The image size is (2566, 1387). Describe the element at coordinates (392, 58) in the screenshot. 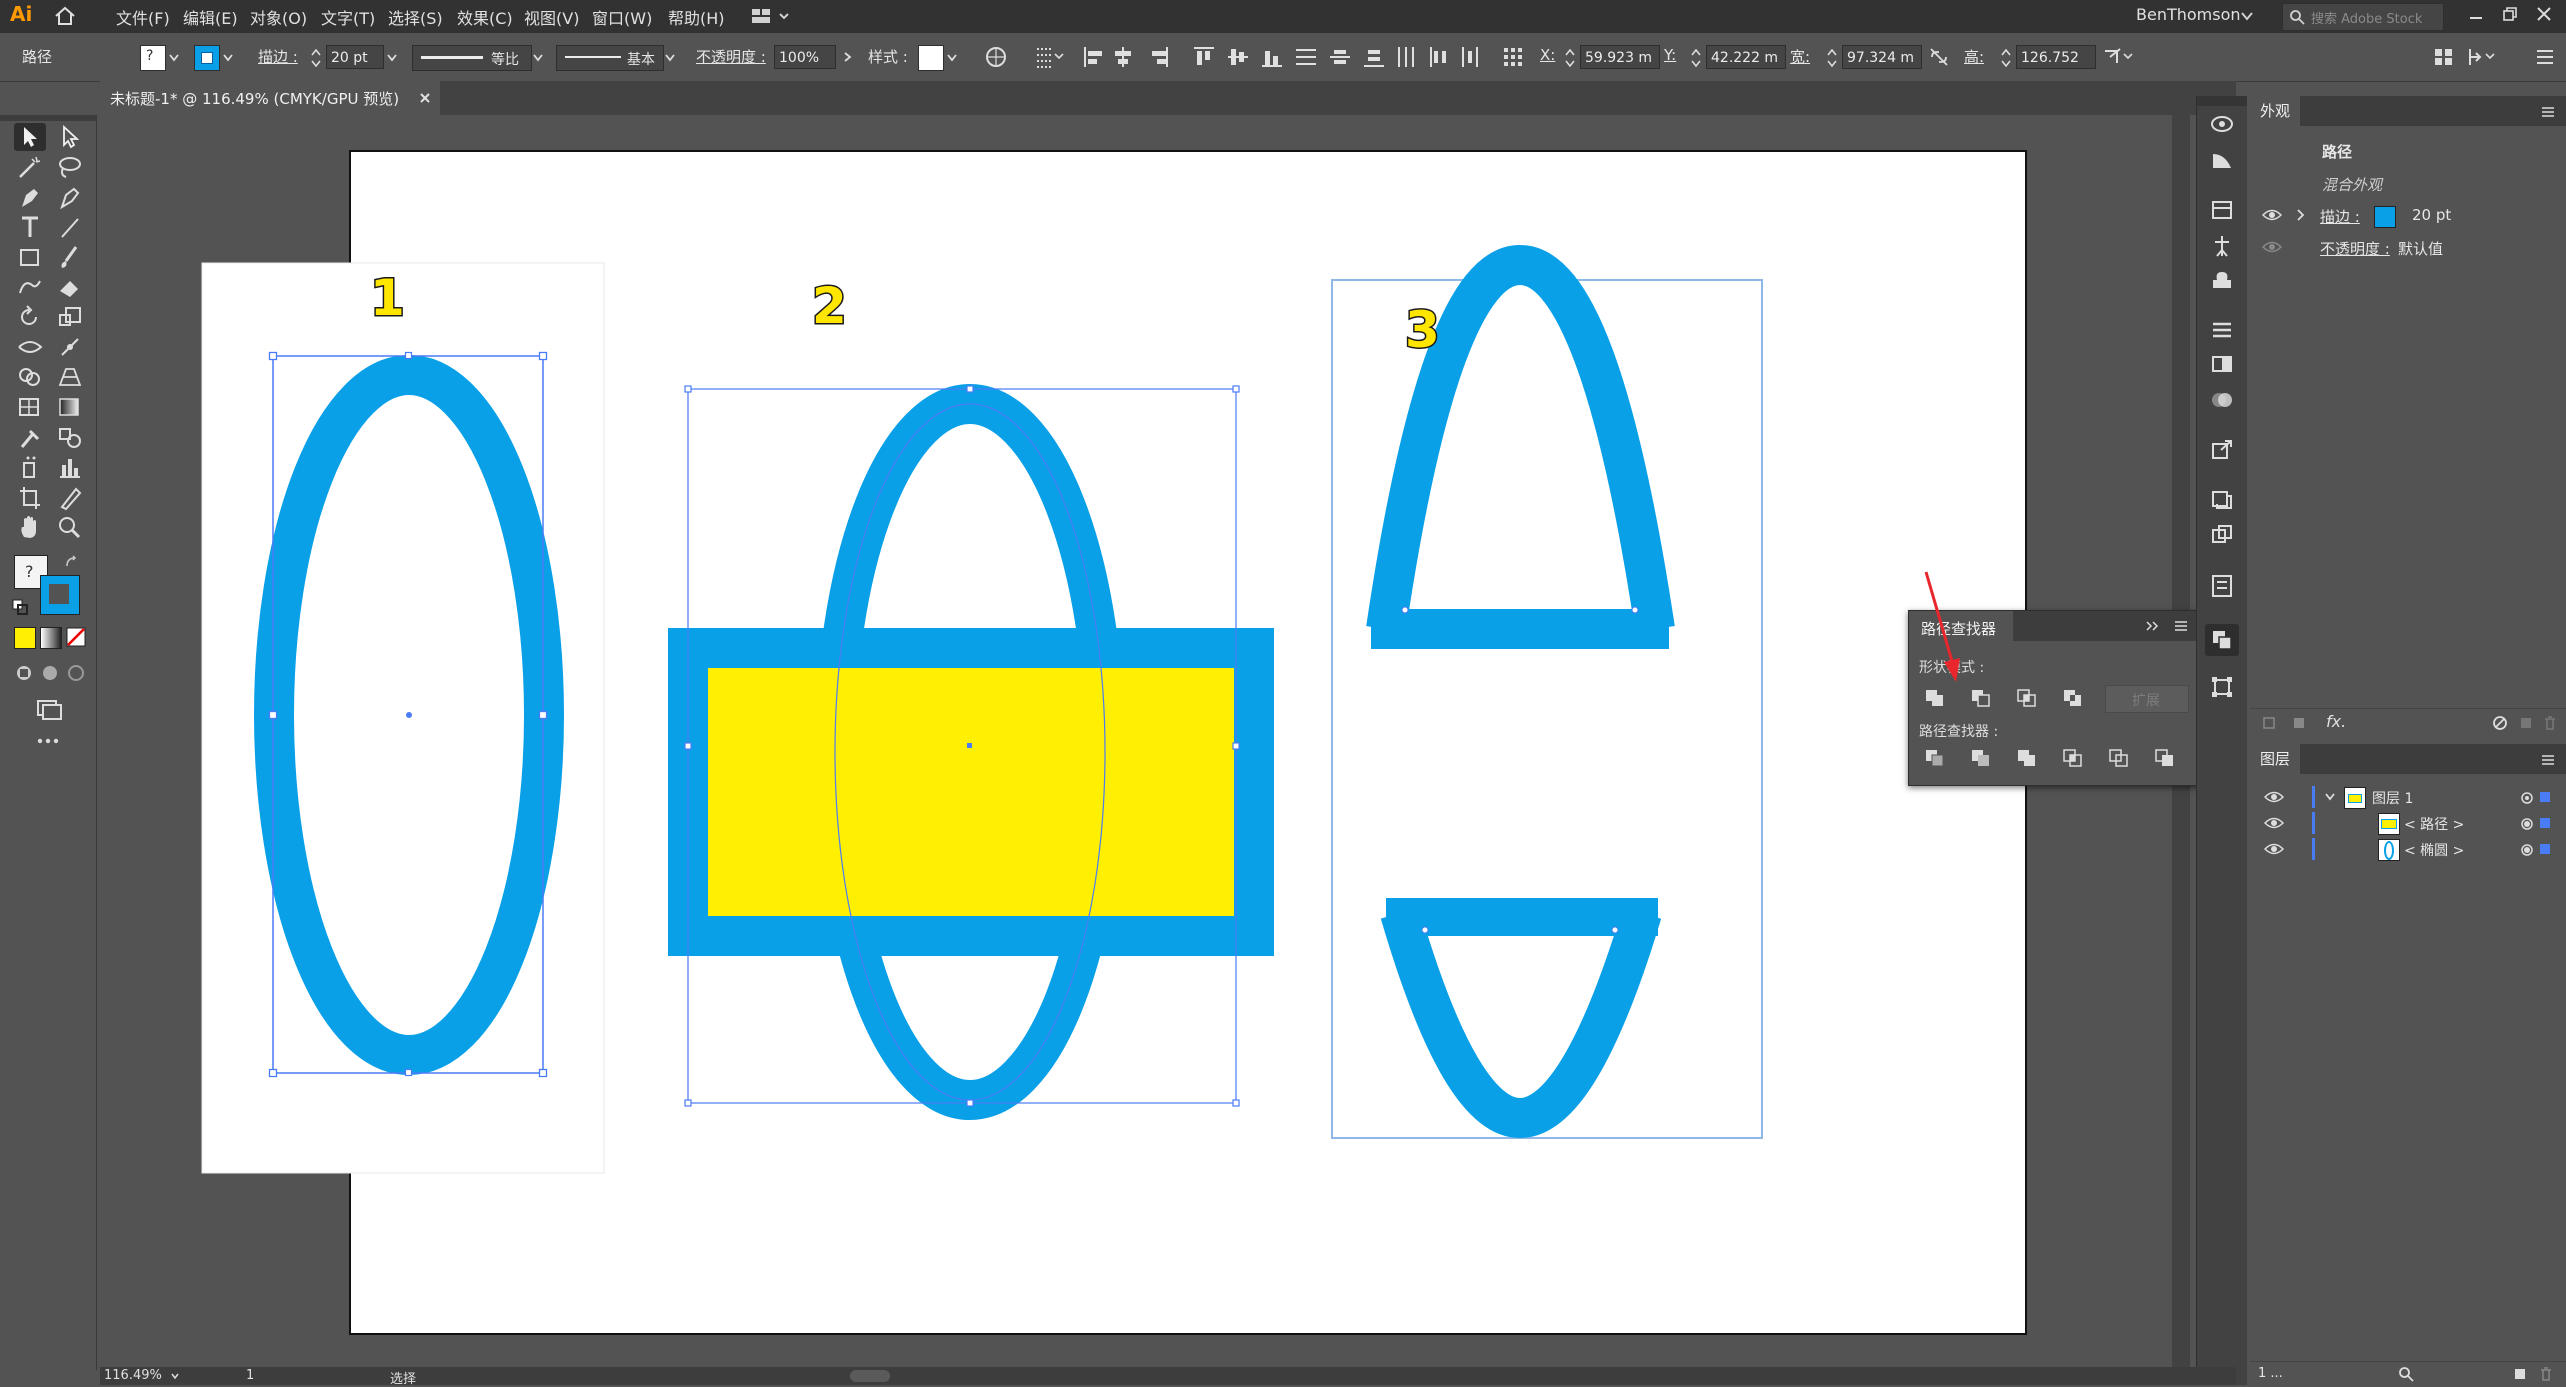

I see `stroke-weight-dropdown-icon` at that location.